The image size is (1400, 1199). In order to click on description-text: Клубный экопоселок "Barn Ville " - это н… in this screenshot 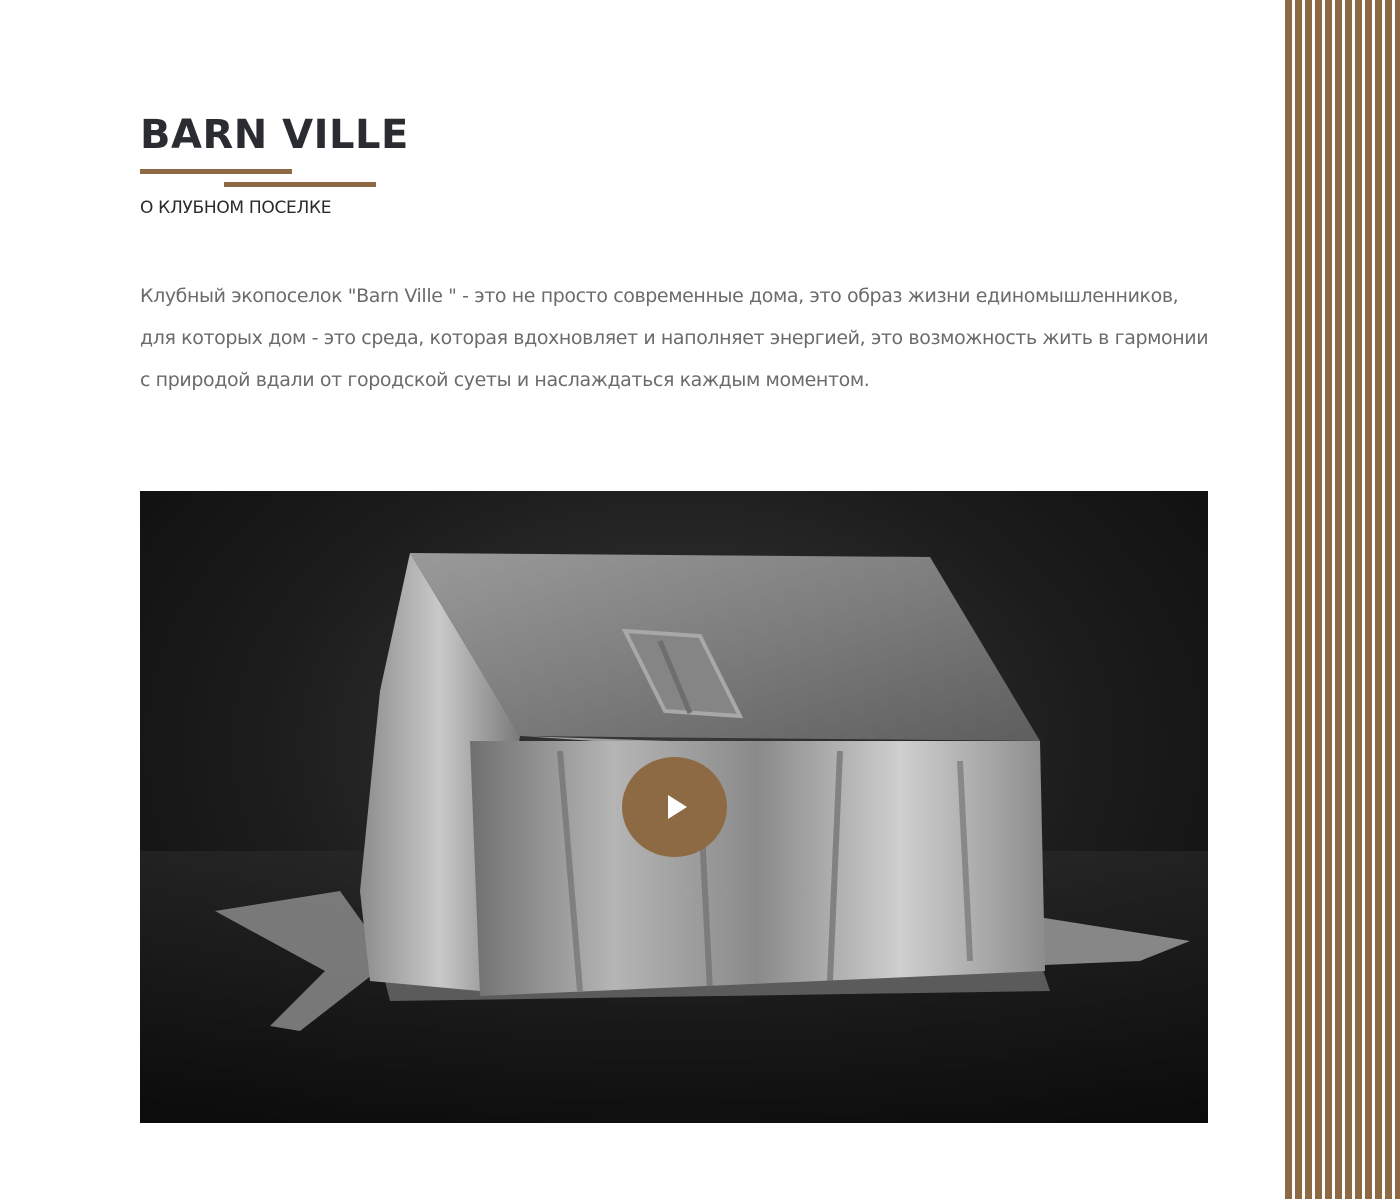, I will do `click(674, 338)`.